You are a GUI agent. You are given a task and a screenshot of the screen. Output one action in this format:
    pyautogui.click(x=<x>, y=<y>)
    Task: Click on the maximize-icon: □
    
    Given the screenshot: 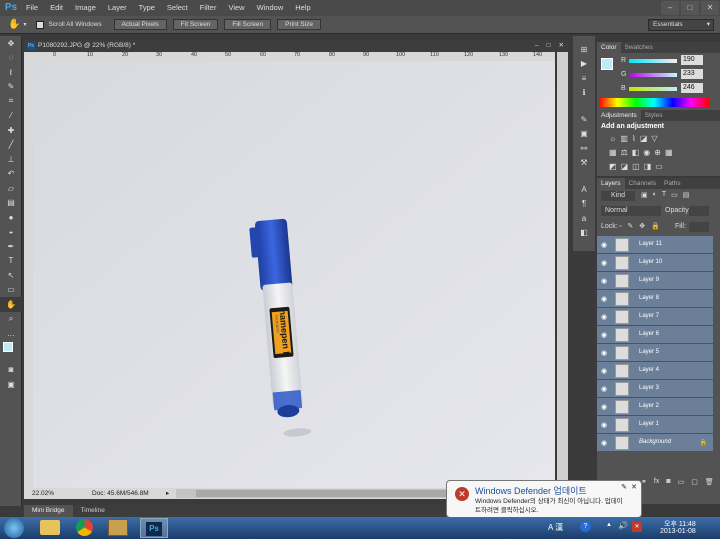 What is the action you would take?
    pyautogui.click(x=690, y=8)
    